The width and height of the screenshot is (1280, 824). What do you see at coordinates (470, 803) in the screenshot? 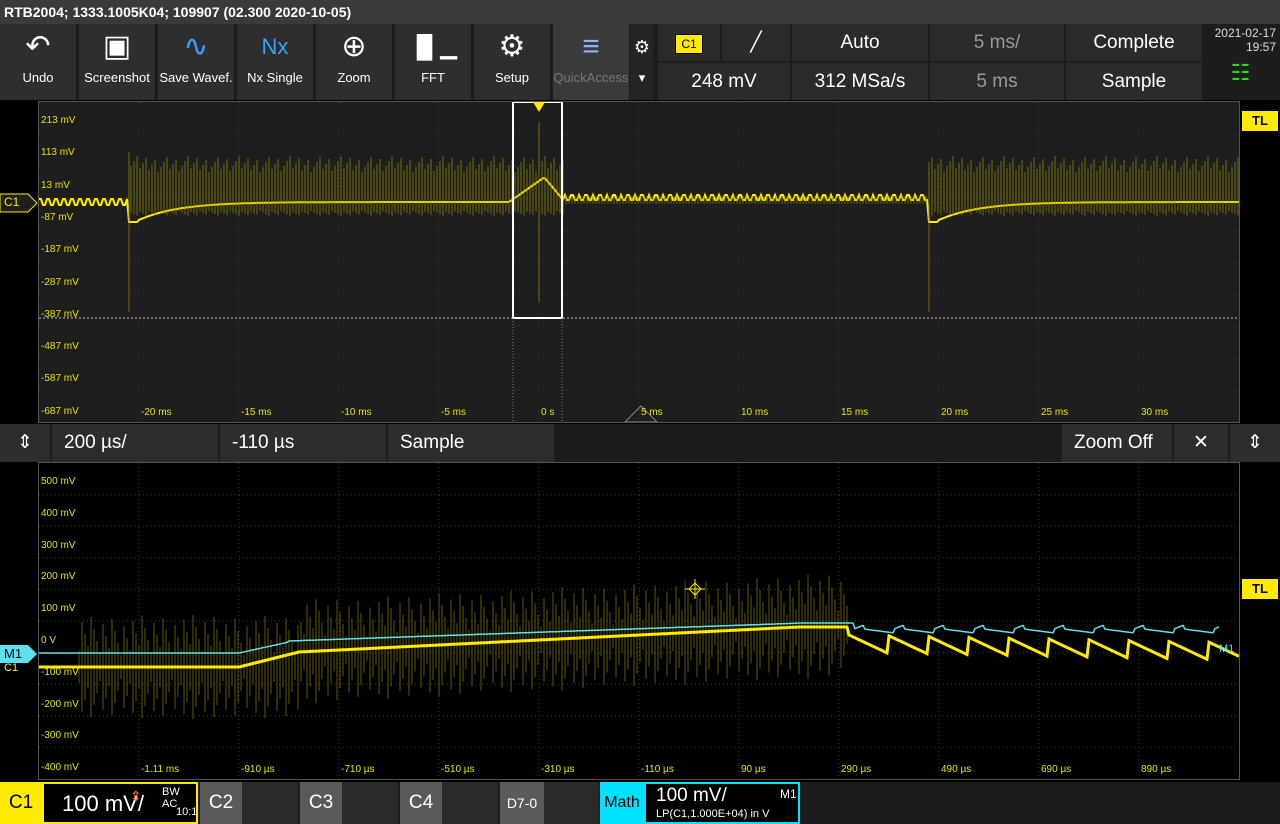
I see `c4-settings` at bounding box center [470, 803].